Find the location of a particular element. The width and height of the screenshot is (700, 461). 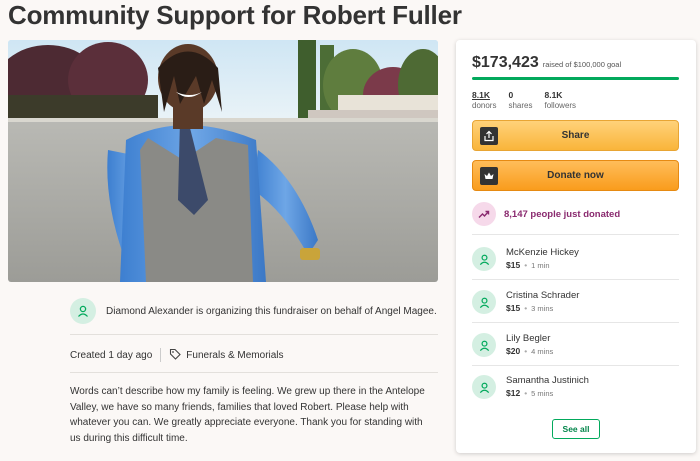

progress-bar is located at coordinates (575, 78).